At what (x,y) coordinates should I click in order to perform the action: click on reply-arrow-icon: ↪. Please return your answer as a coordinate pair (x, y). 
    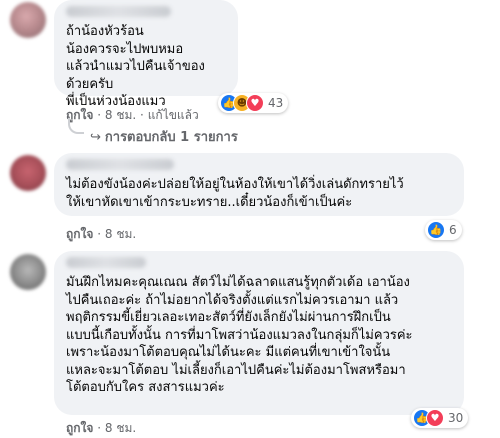
    Looking at the image, I should click on (95, 137).